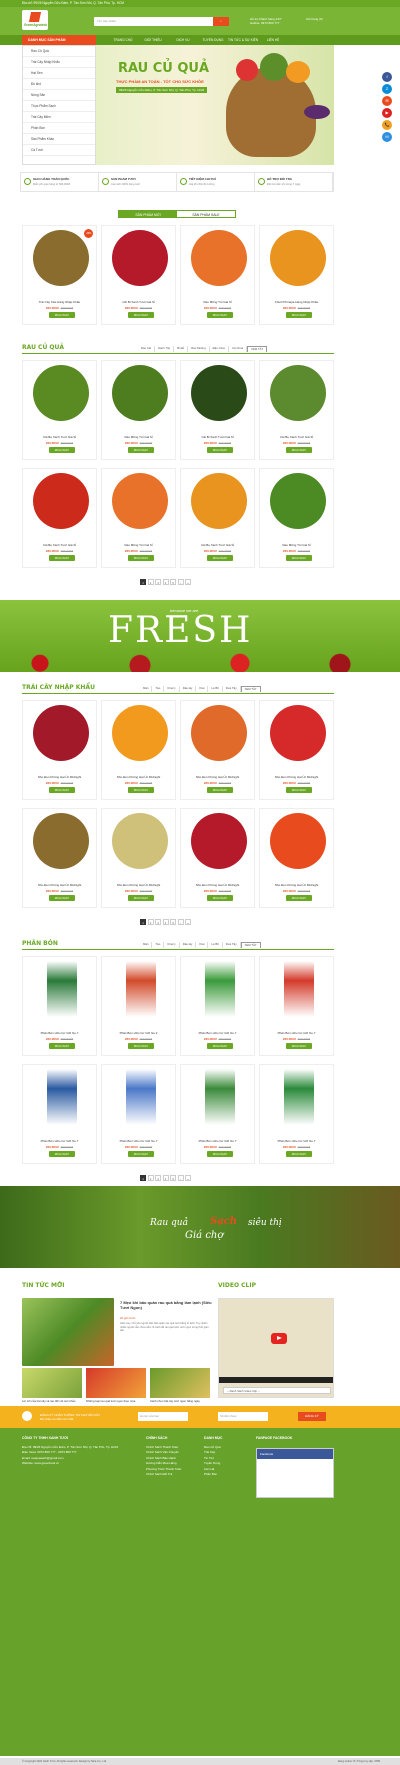 This screenshot has width=400, height=1765. Describe the element at coordinates (199, 349) in the screenshot. I see `filter-tab: Rau Muống` at that location.